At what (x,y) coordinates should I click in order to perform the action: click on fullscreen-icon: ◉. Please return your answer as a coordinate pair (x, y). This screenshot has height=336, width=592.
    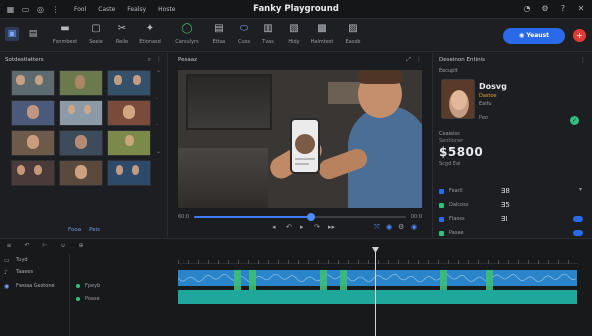
    Looking at the image, I should click on (414, 227).